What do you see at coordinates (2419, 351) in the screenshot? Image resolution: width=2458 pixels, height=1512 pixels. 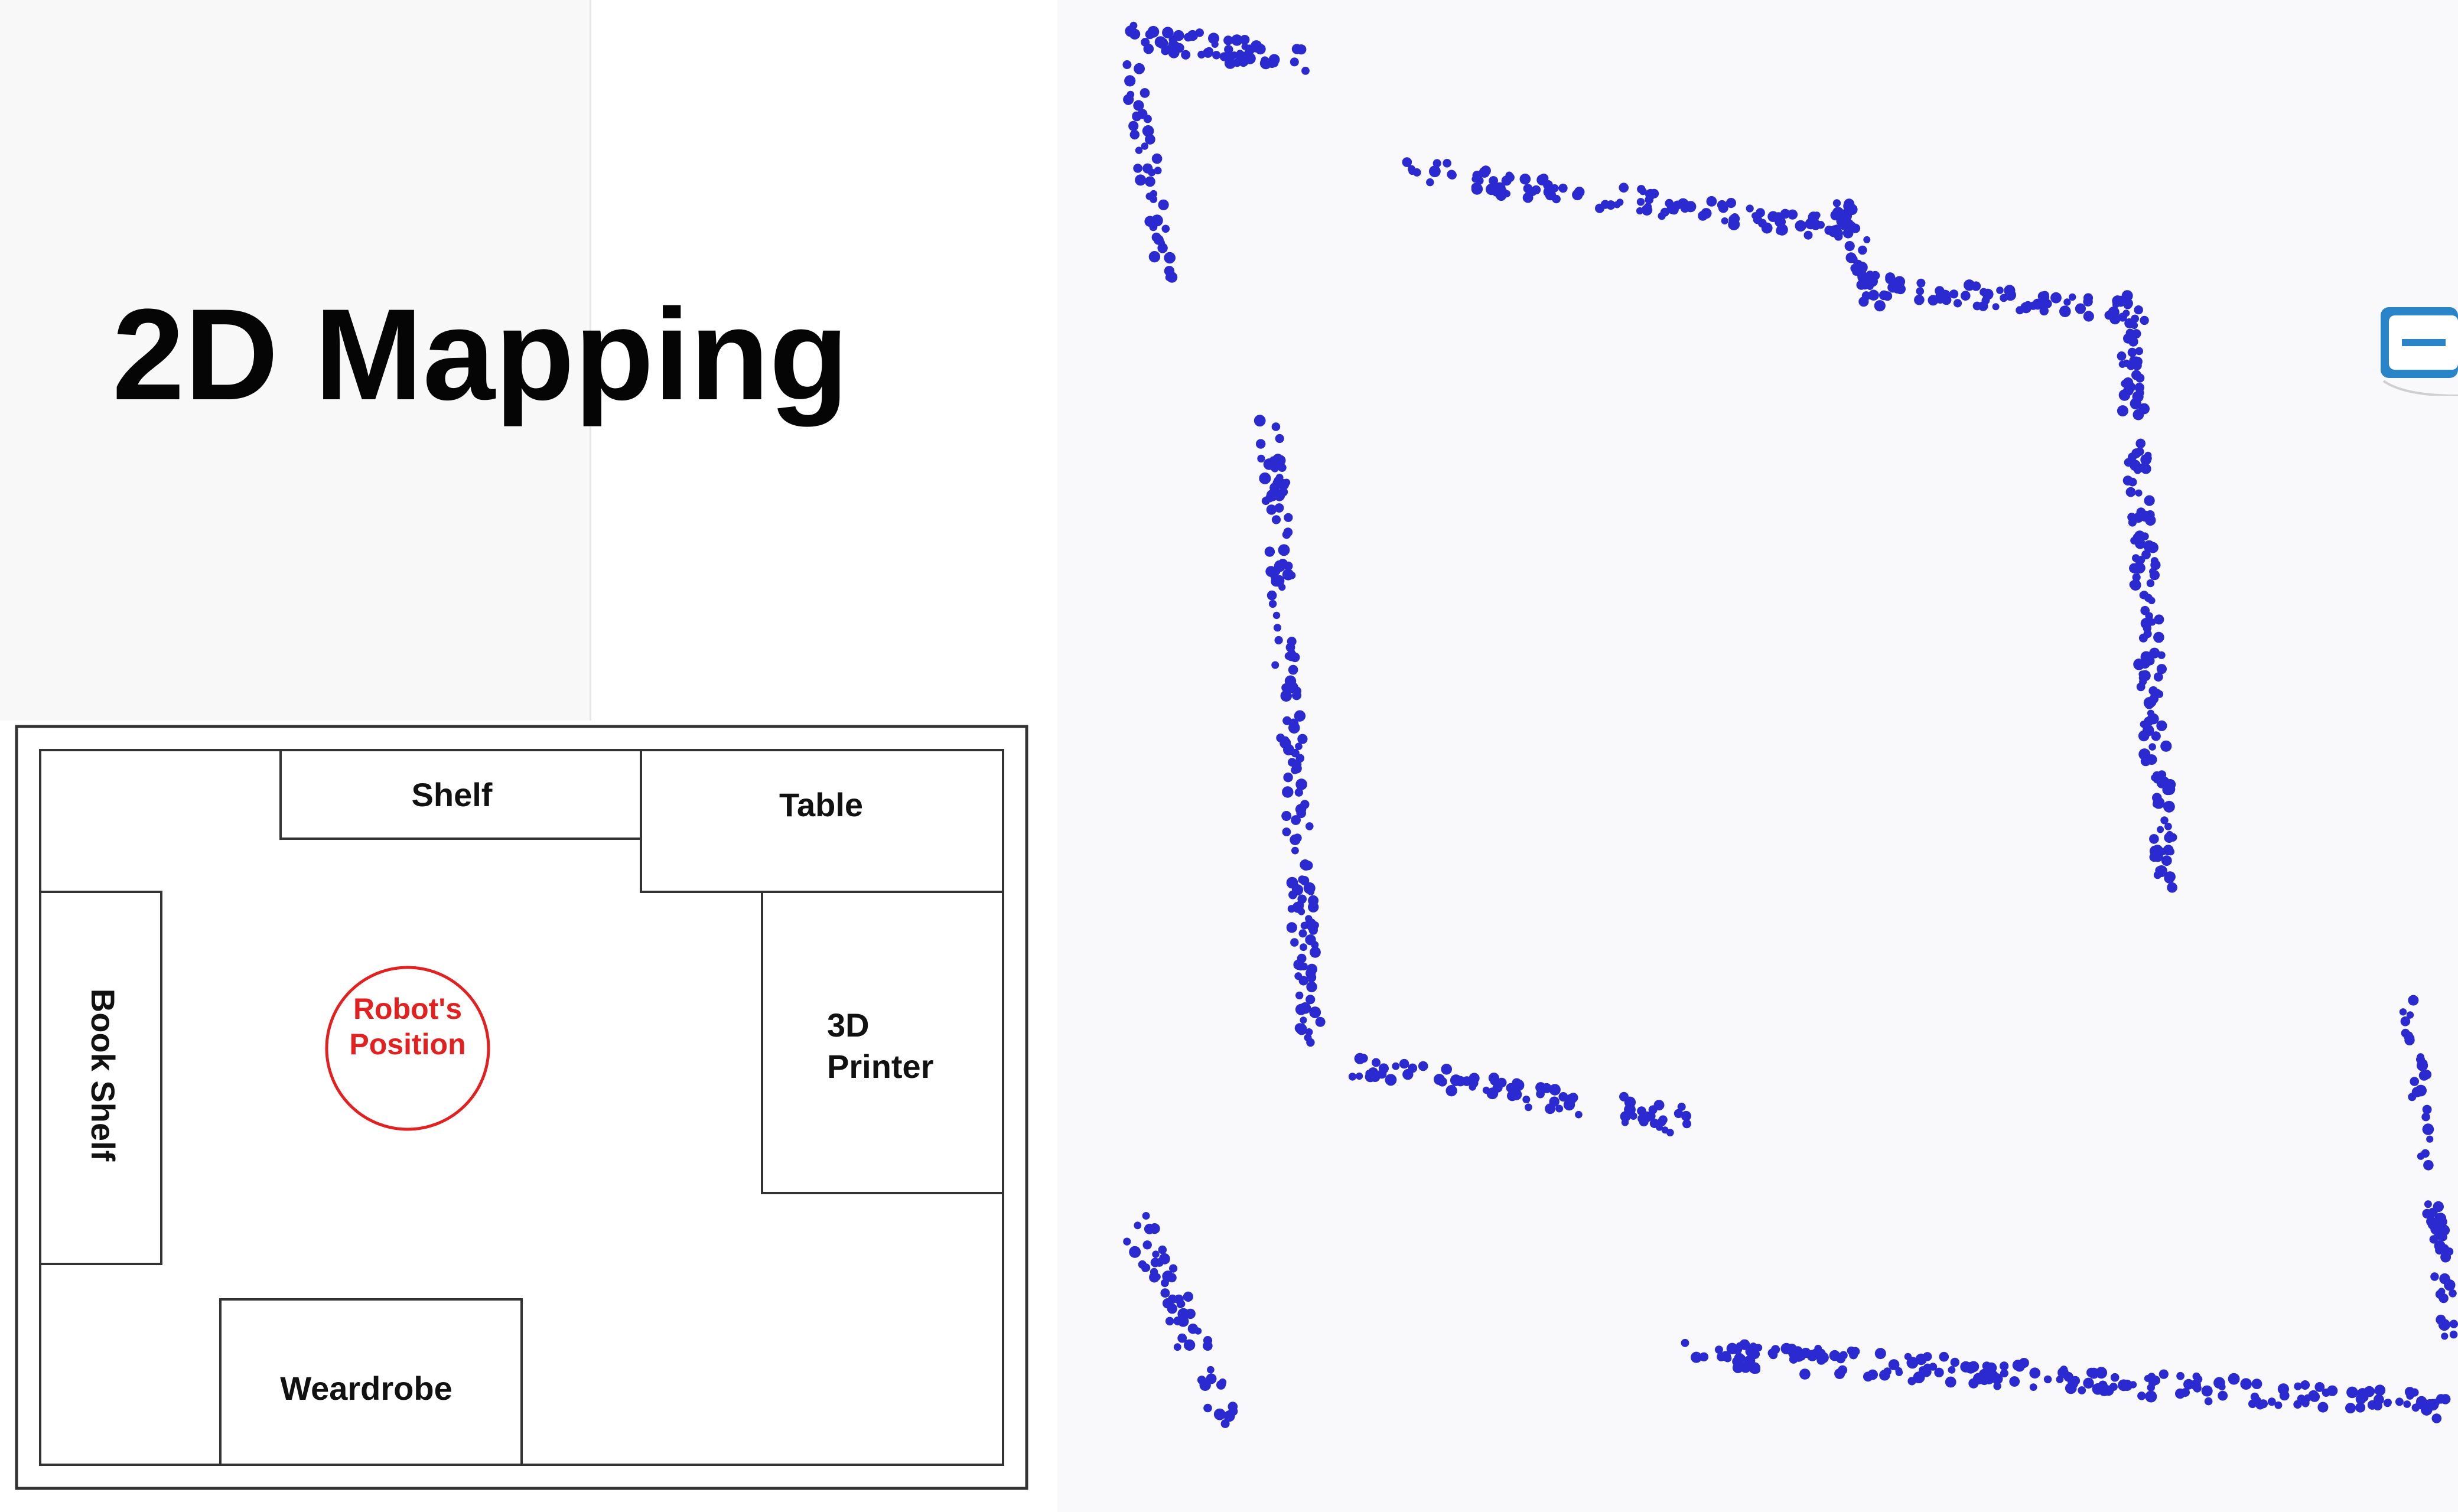 I see `device-icon` at bounding box center [2419, 351].